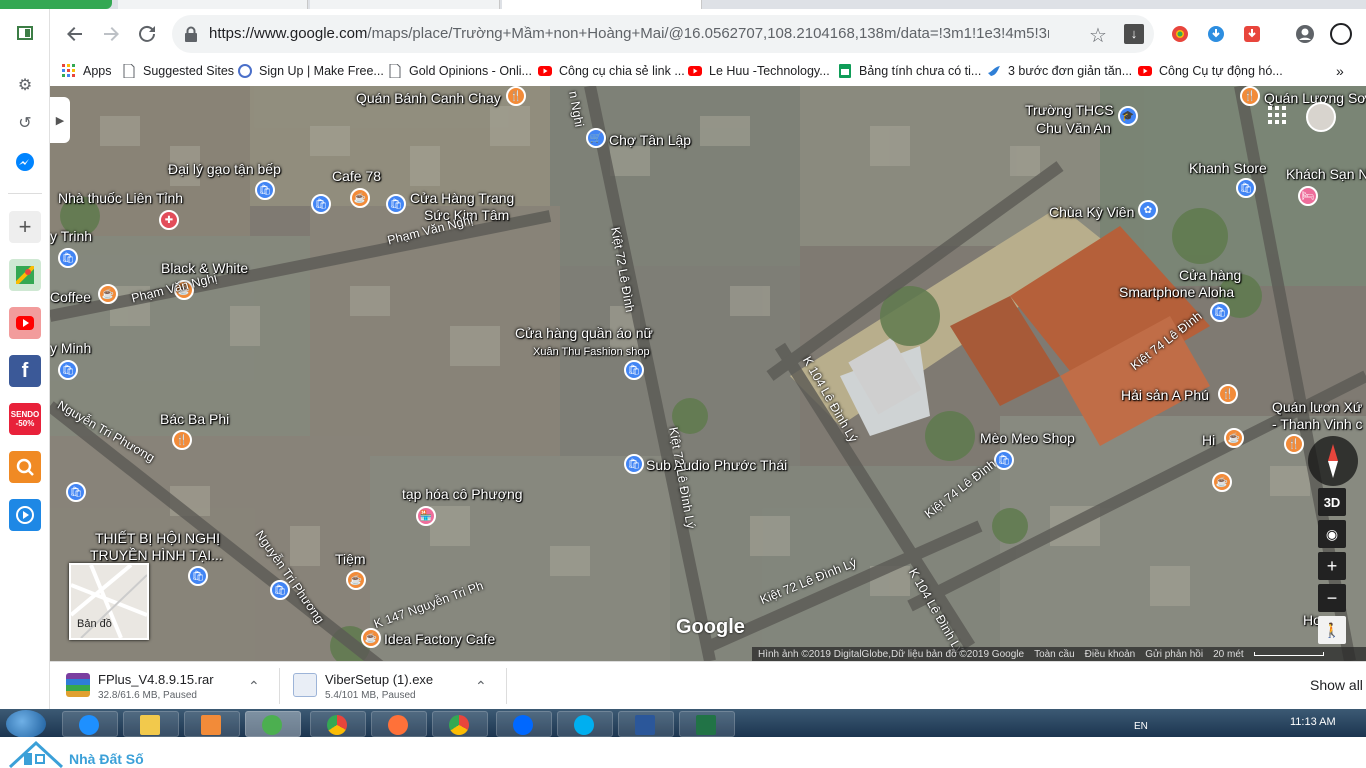 This screenshot has width=1366, height=768. Describe the element at coordinates (1091, 212) in the screenshot. I see `place-label: Chùa Kỳ Viên` at that location.